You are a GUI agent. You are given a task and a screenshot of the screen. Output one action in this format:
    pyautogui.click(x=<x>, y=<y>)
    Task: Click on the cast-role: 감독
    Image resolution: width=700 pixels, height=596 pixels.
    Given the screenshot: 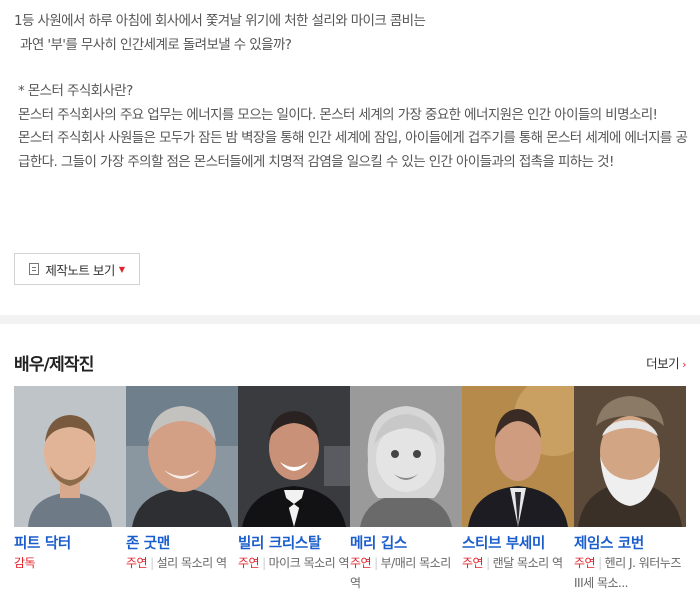 What is the action you would take?
    pyautogui.click(x=70, y=563)
    